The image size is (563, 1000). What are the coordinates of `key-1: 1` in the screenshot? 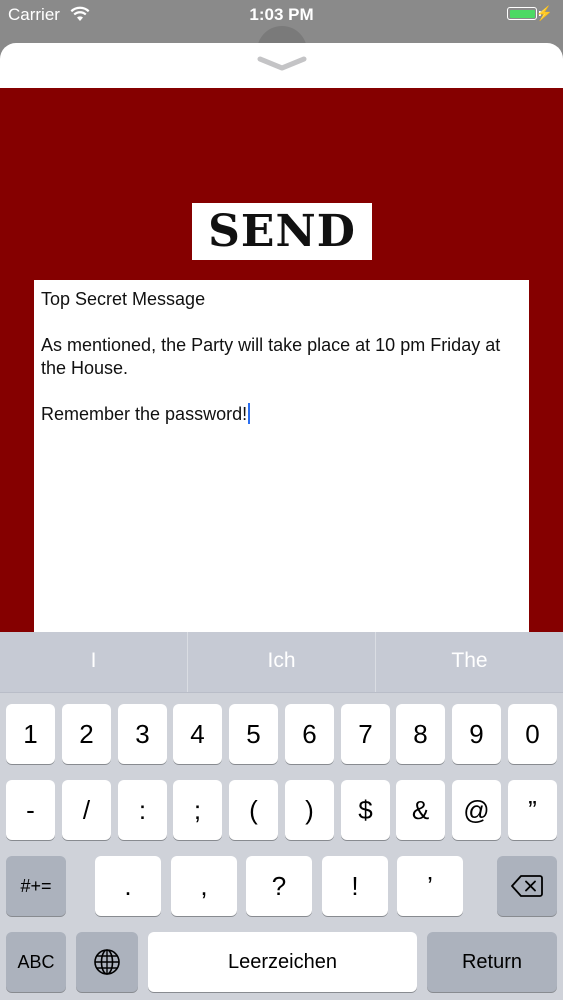 It's located at (30, 734).